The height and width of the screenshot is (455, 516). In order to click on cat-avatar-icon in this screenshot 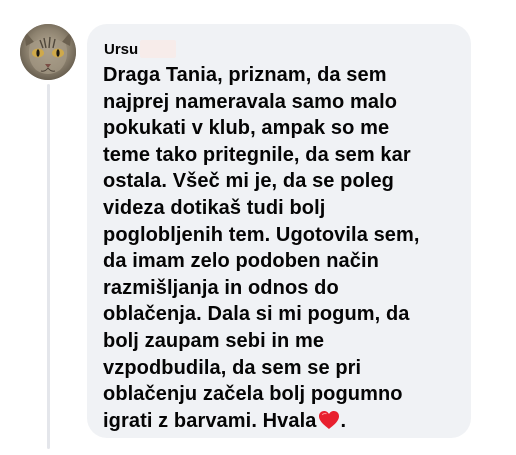, I will do `click(48, 52)`.